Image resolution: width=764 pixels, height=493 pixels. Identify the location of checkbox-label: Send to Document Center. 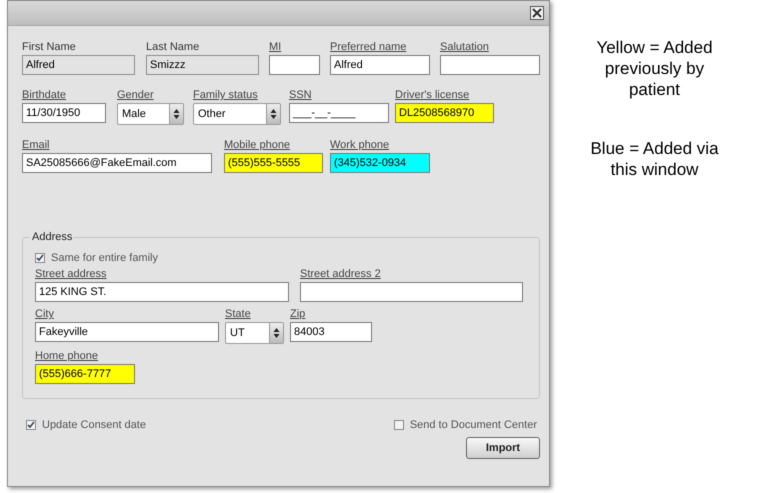
(473, 425).